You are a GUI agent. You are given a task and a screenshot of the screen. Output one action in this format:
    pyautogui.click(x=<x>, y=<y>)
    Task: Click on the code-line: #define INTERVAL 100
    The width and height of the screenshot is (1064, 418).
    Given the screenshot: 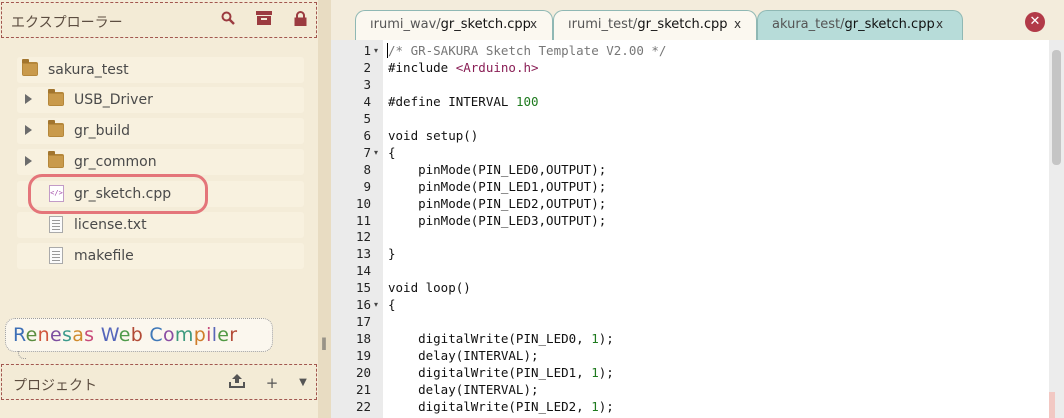 What is the action you would take?
    pyautogui.click(x=463, y=101)
    